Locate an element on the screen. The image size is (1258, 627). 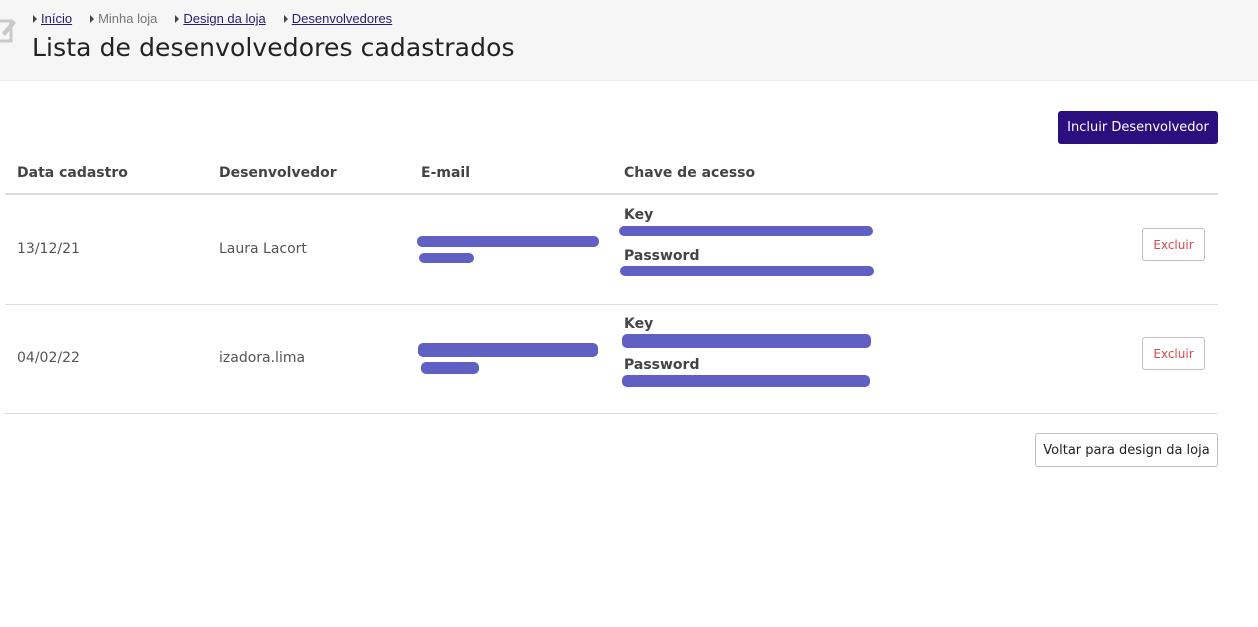
row-developer-name: Laura Lacort is located at coordinates (263, 249).